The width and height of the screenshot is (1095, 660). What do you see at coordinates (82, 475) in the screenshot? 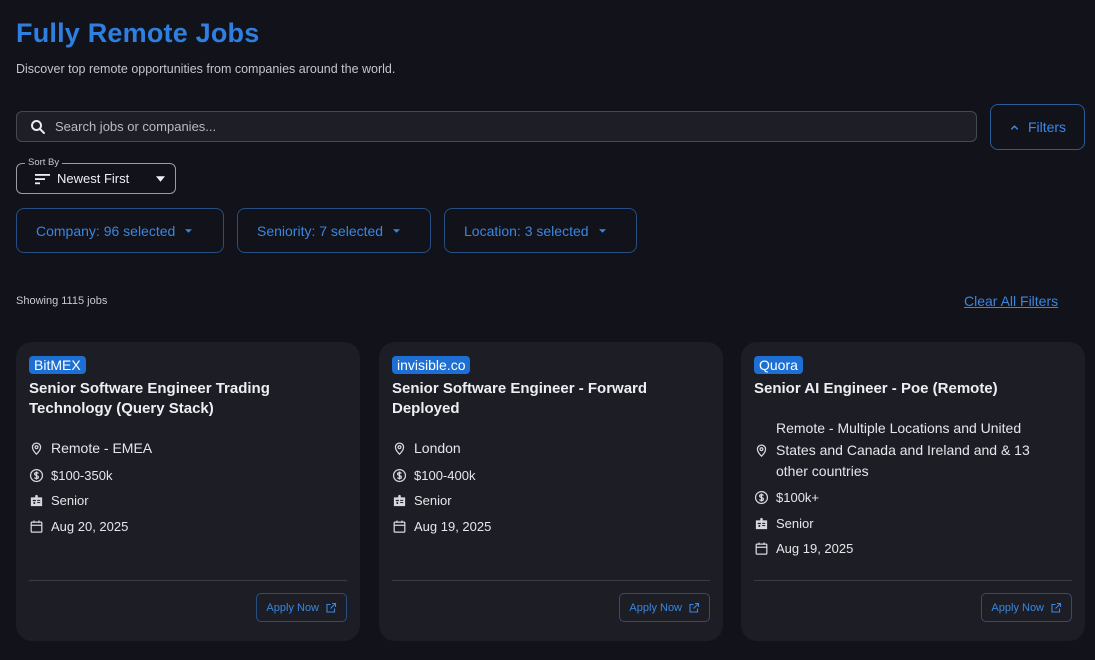
I see `job-salary-text: $100-350k` at bounding box center [82, 475].